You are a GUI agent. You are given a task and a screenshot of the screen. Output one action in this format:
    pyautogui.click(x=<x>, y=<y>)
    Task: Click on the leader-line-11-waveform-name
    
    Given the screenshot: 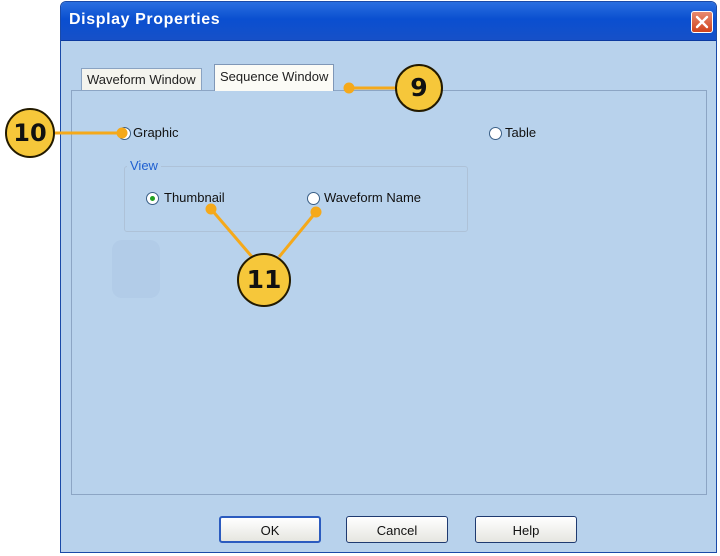 What is the action you would take?
    pyautogui.click(x=297, y=234)
    